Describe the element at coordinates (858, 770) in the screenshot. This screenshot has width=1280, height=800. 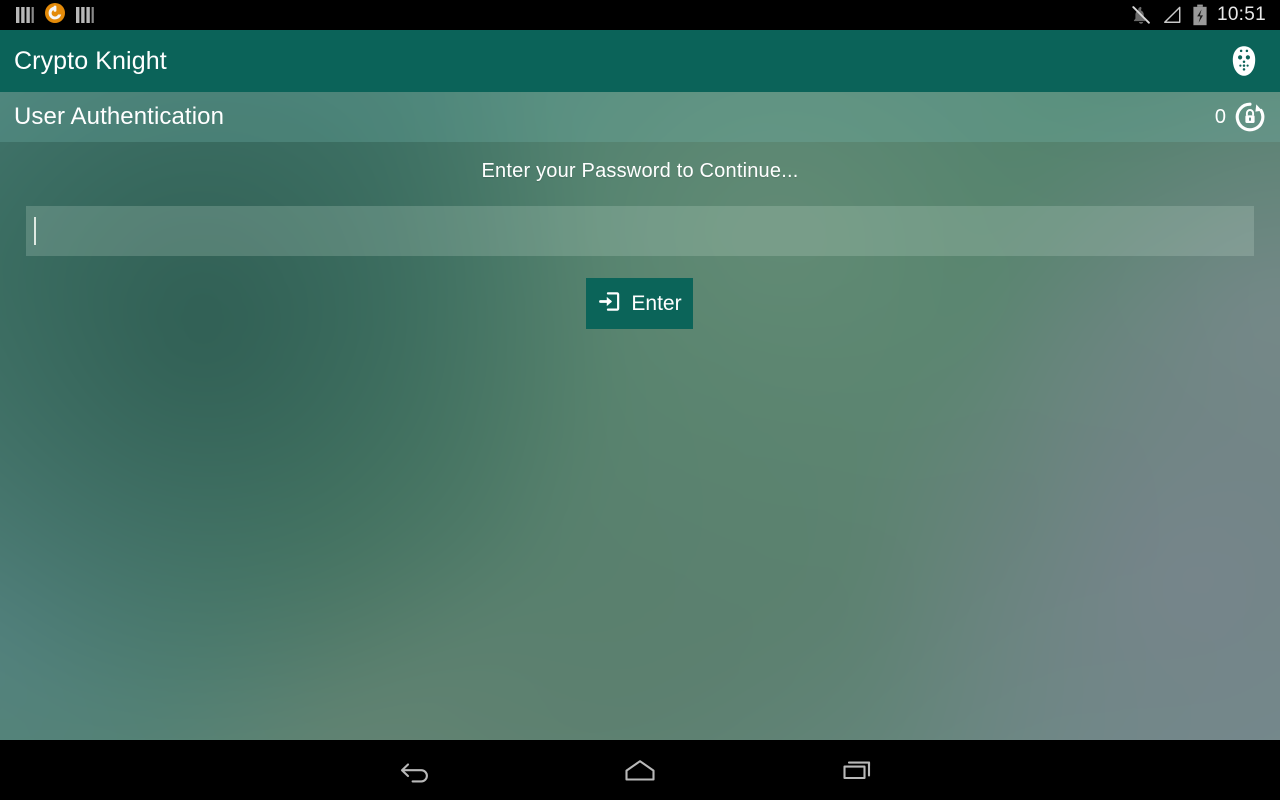
I see `nav-recents-icon` at that location.